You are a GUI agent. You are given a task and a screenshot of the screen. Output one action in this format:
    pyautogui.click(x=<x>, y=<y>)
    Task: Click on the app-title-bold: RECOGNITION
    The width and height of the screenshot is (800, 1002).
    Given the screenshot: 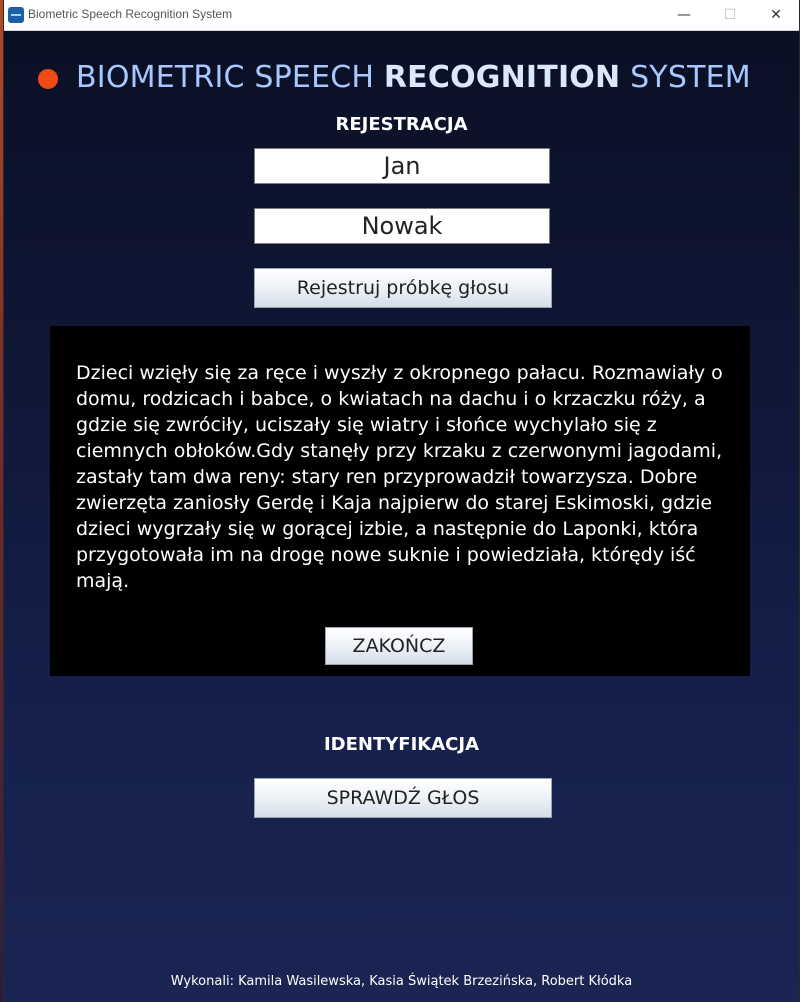 What is the action you would take?
    pyautogui.click(x=502, y=77)
    